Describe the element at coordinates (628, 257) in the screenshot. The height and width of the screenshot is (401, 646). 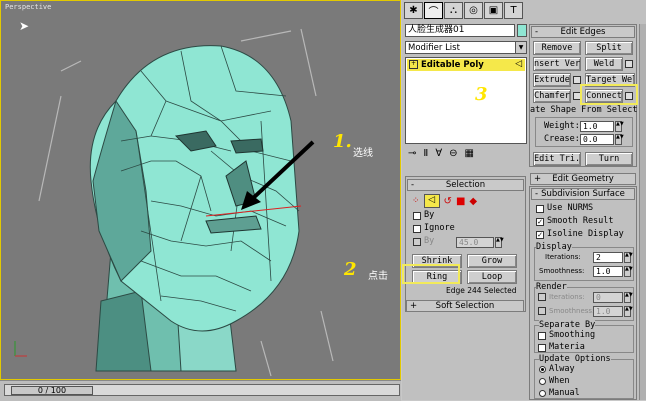
I see `iterations-spinner-arrows: ▲▼` at that location.